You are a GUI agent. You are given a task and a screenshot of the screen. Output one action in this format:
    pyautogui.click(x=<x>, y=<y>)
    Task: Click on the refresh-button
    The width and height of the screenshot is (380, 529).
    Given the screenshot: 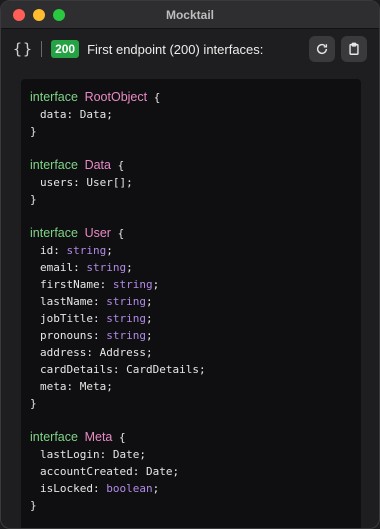 What is the action you would take?
    pyautogui.click(x=322, y=49)
    